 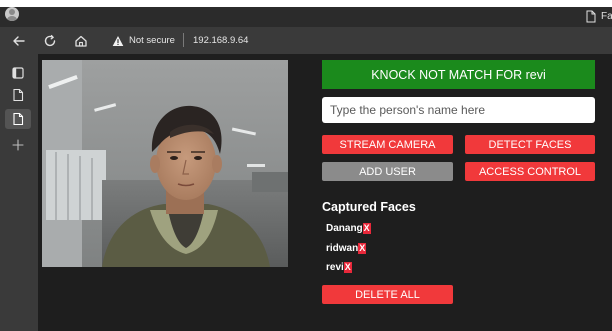 I want to click on browser-toolbar: Not secure 192.168.9.64, so click(x=306, y=40).